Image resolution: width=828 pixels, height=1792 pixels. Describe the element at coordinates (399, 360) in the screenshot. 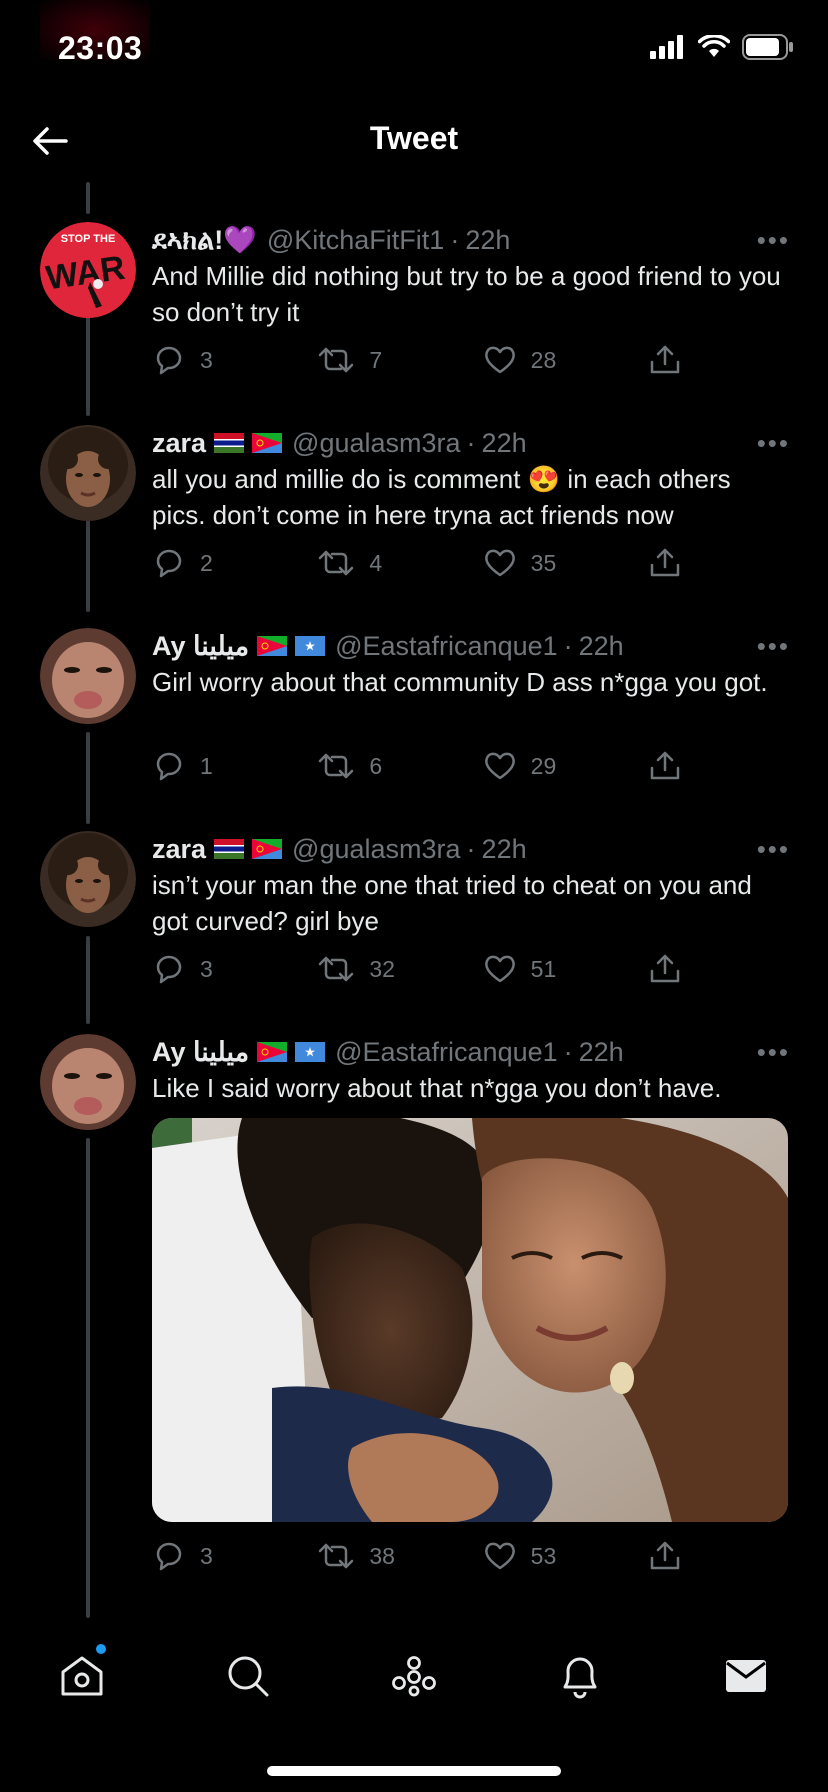

I see `retweet-button: 7` at that location.